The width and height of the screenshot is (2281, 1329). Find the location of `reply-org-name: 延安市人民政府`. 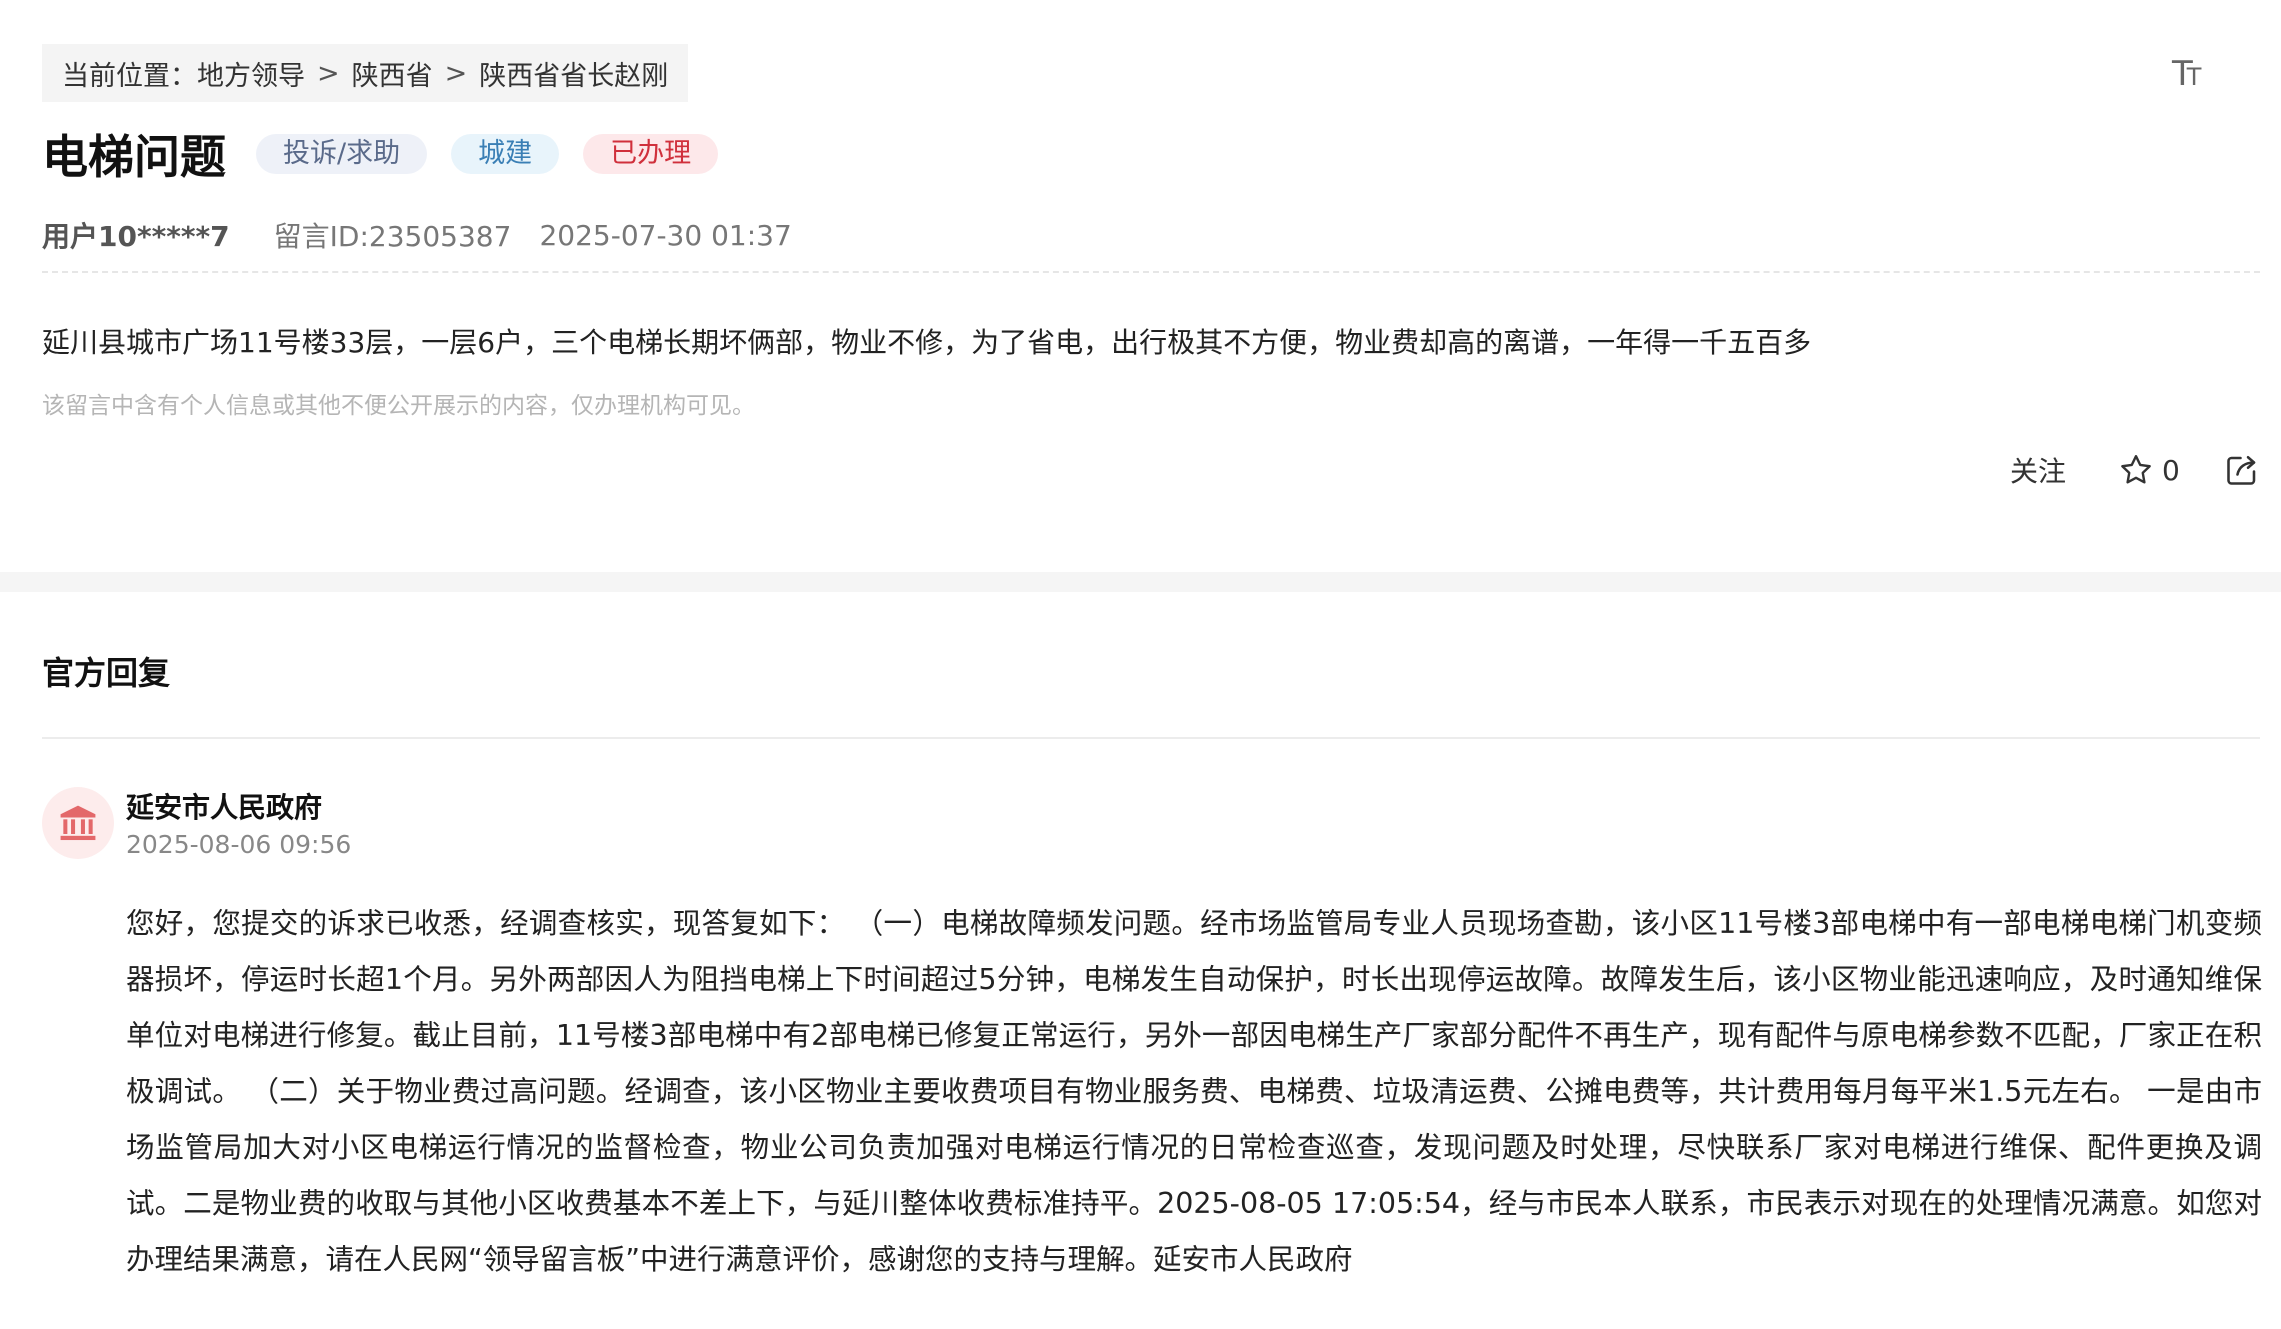

reply-org-name: 延安市人民政府 is located at coordinates (224, 807).